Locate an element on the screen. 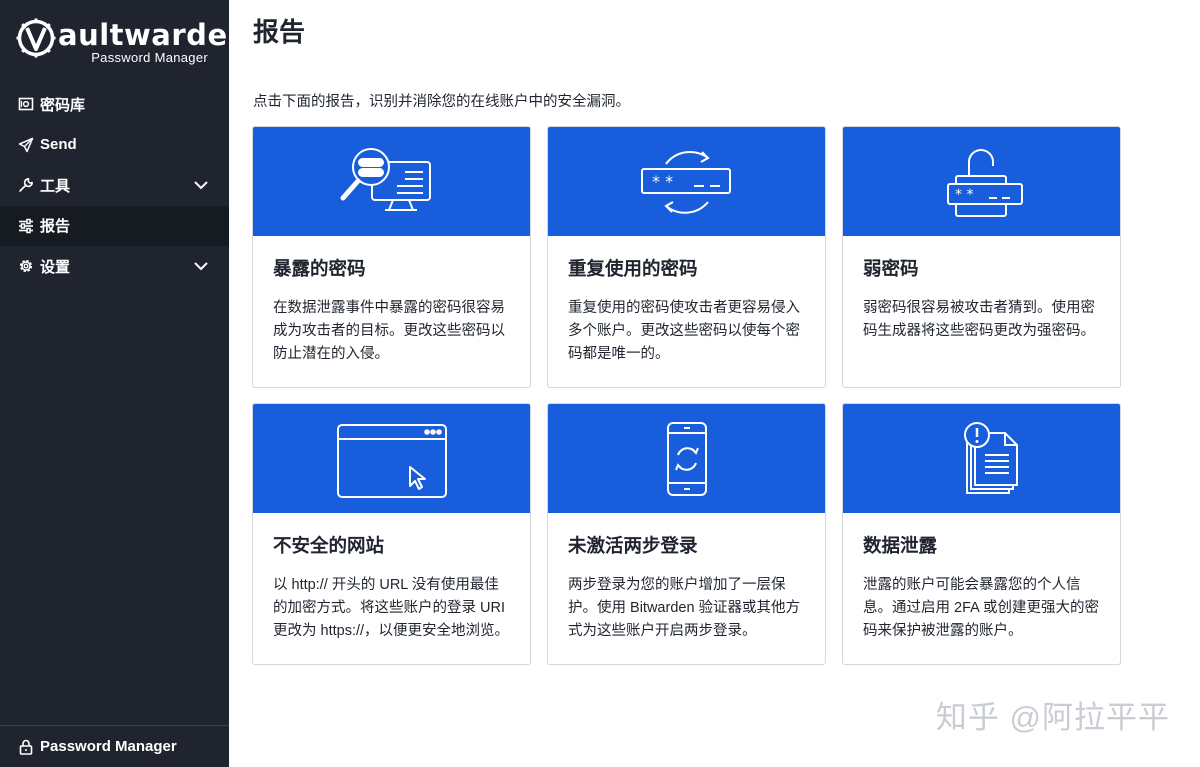 This screenshot has height=767, width=1200. report-card-weak-passwords: * * 弱密码 弱密码很容易被攻击者猜到。使用密码生成器将这些密码更改为强密码。 is located at coordinates (981, 257).